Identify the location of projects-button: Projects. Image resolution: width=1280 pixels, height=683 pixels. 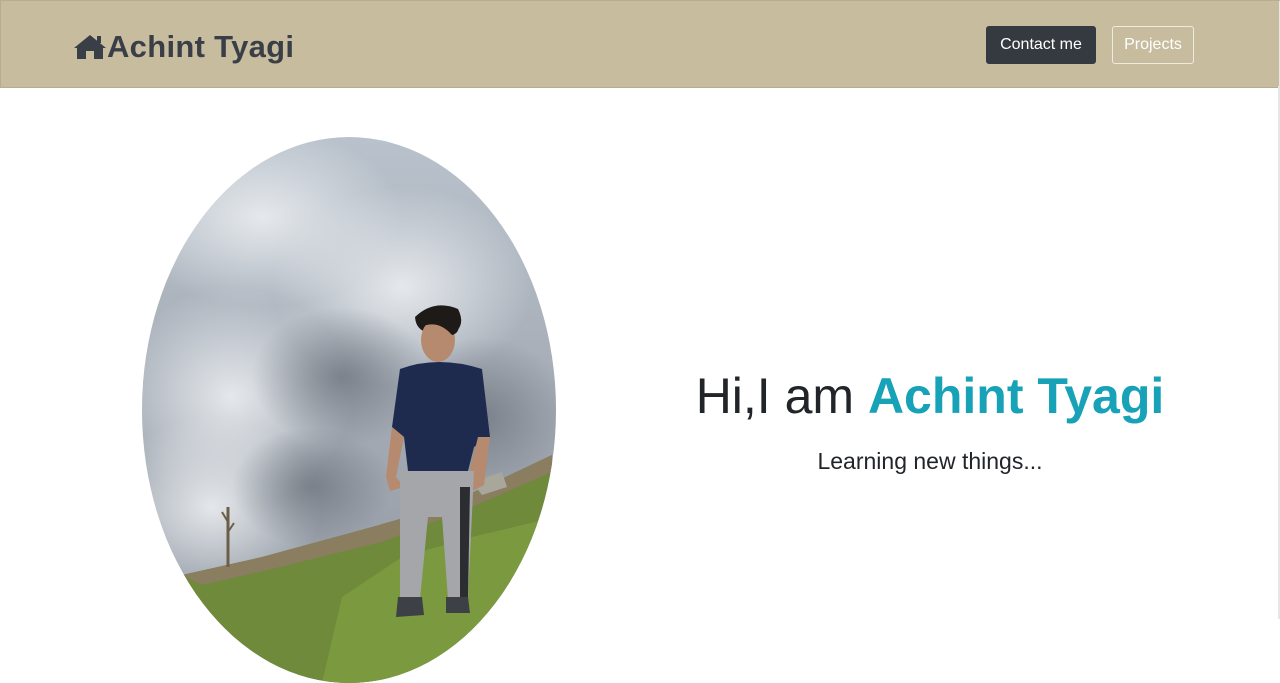
(1153, 45).